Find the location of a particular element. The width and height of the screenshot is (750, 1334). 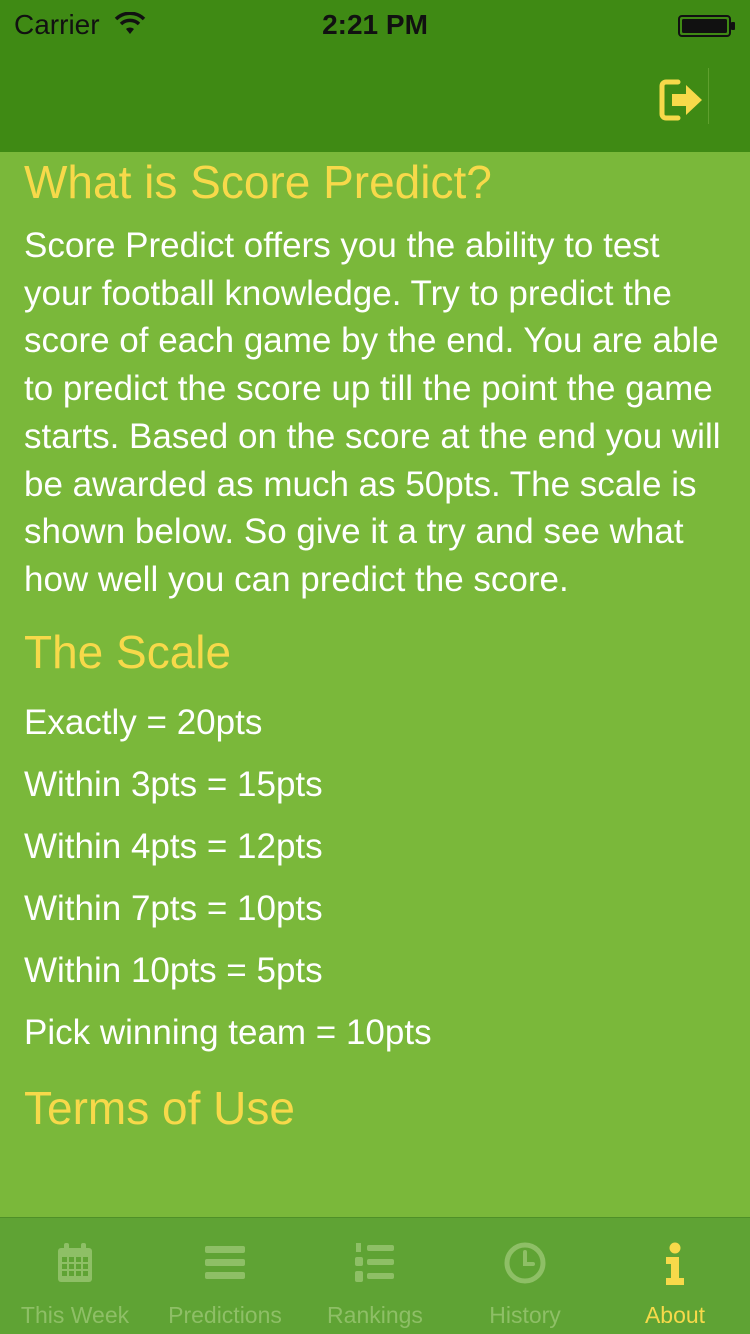

scale-item: Within 3pts = 15pts is located at coordinates (173, 784).